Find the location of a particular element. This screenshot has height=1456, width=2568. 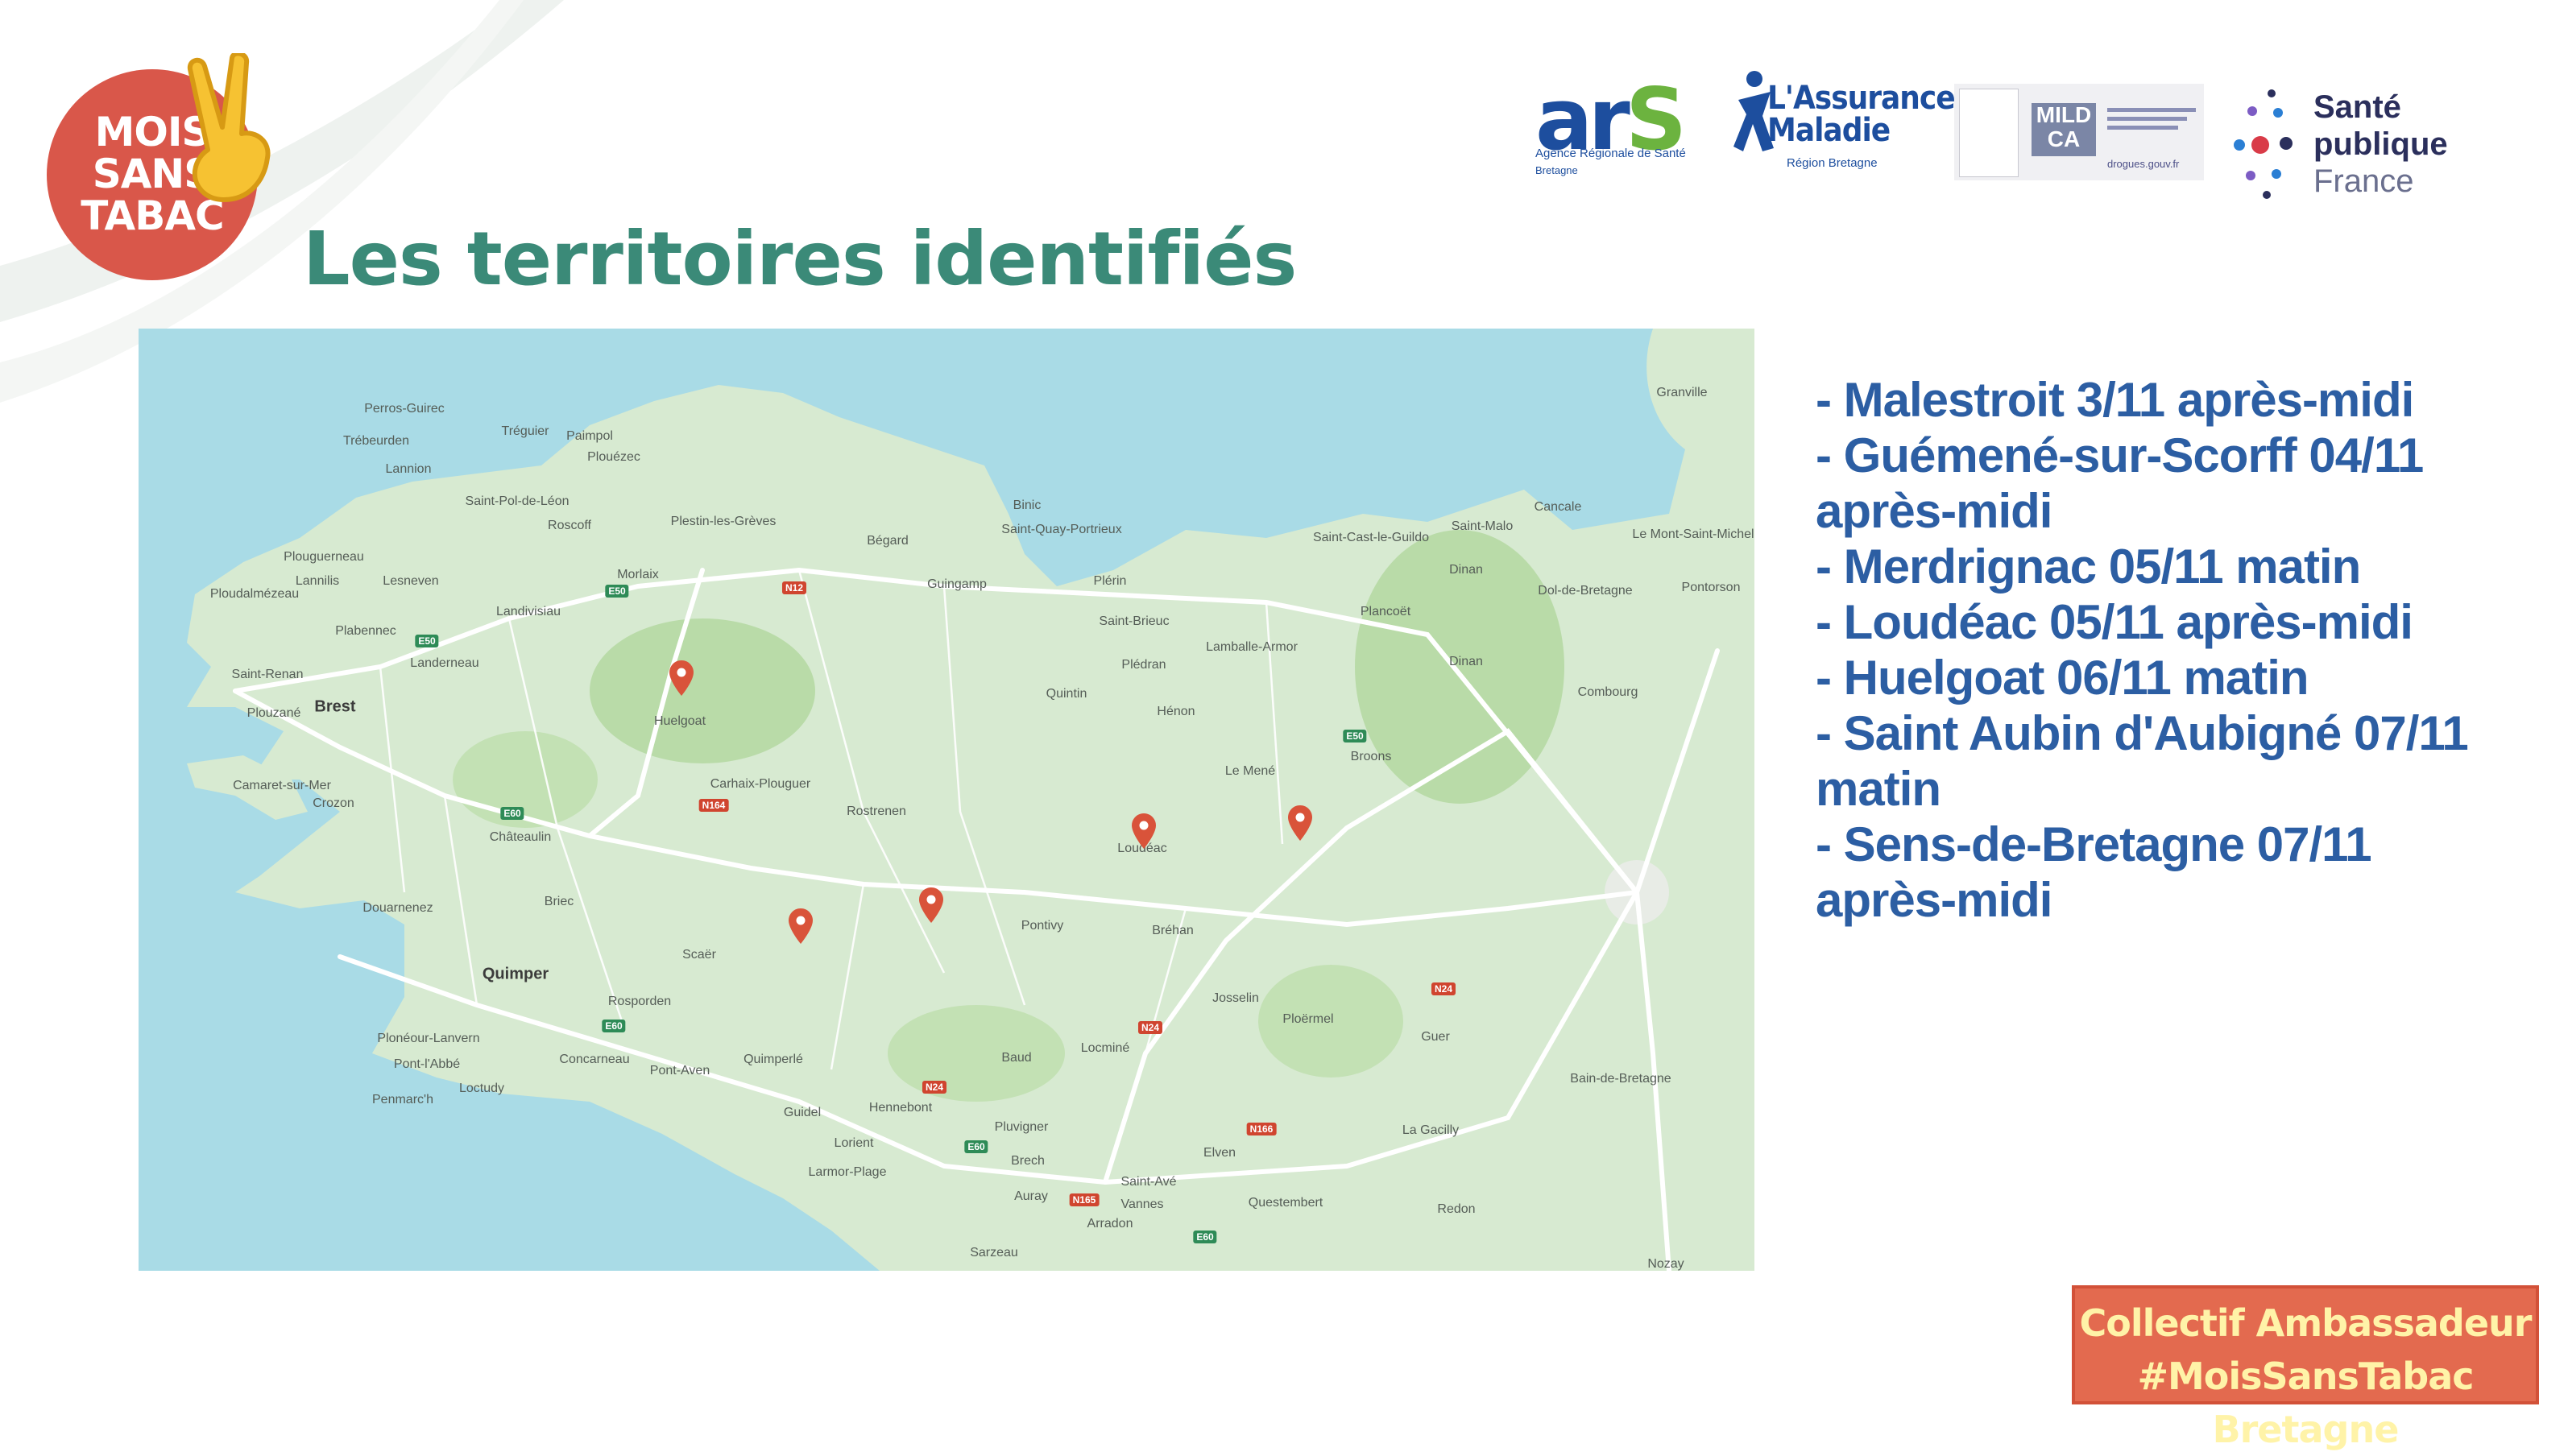

spf-line2: publique is located at coordinates (2381, 144).